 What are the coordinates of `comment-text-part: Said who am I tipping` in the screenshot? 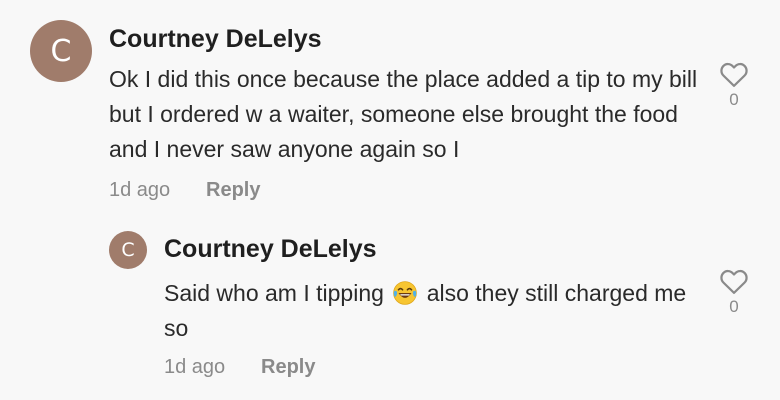 It's located at (274, 293).